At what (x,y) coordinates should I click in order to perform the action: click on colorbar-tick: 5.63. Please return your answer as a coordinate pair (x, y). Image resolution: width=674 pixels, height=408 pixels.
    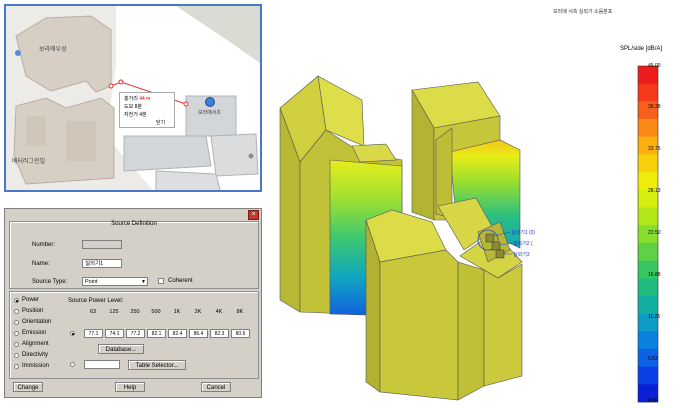
    Looking at the image, I should click on (653, 359).